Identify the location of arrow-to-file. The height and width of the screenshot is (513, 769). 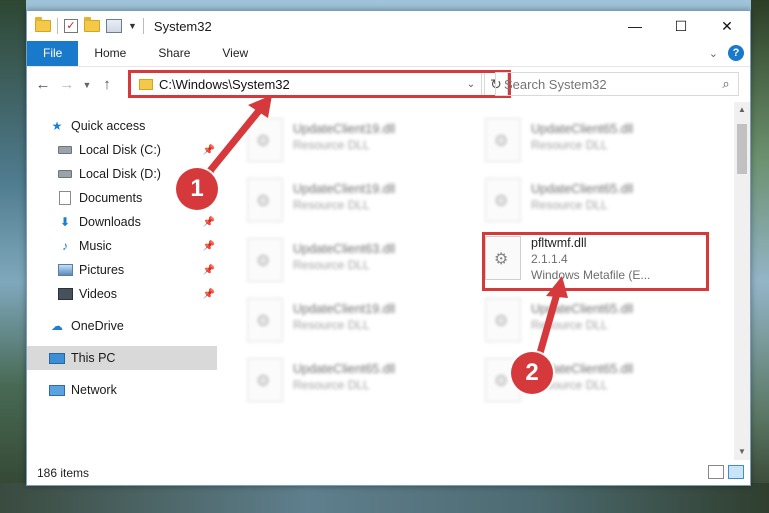
(548, 325).